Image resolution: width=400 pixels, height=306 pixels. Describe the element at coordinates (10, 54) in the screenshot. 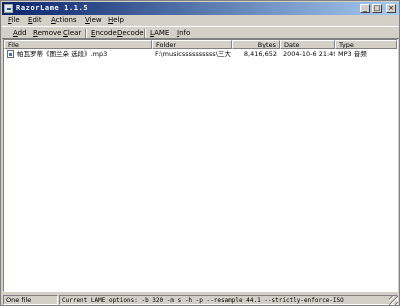

I see `mp3-file-icon` at that location.